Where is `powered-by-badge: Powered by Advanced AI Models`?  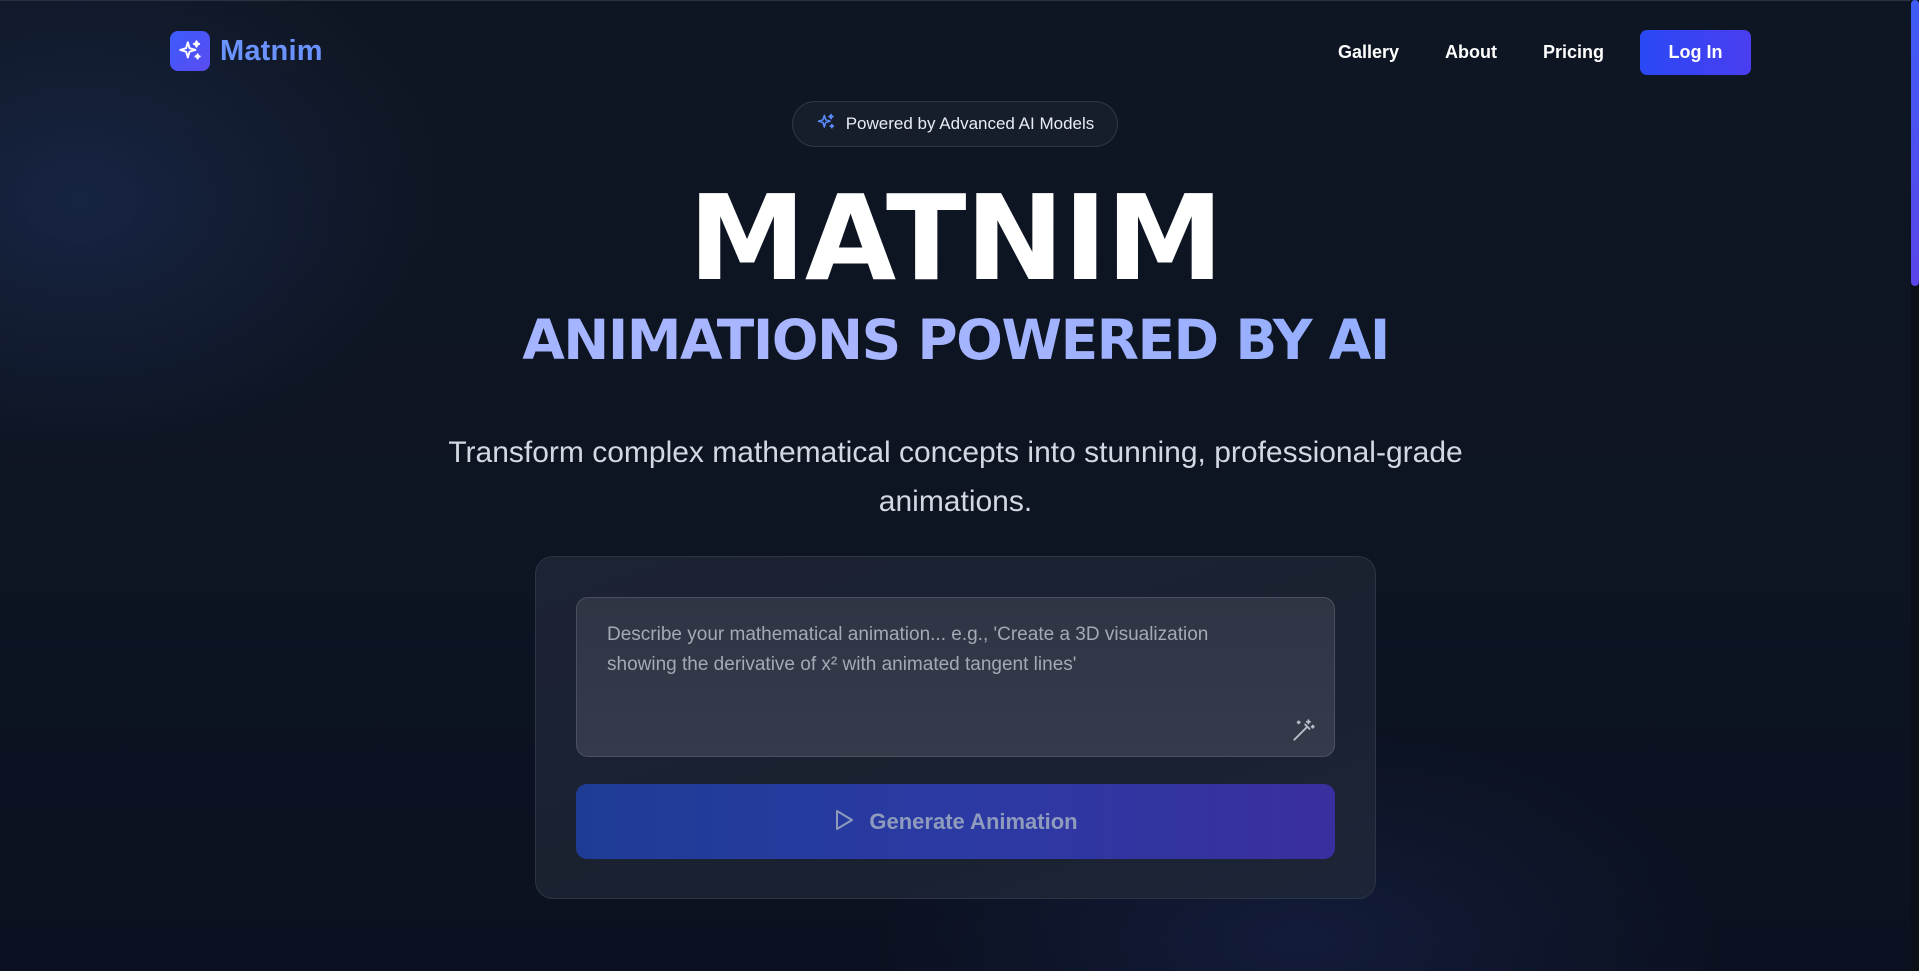 powered-by-badge: Powered by Advanced AI Models is located at coordinates (955, 124).